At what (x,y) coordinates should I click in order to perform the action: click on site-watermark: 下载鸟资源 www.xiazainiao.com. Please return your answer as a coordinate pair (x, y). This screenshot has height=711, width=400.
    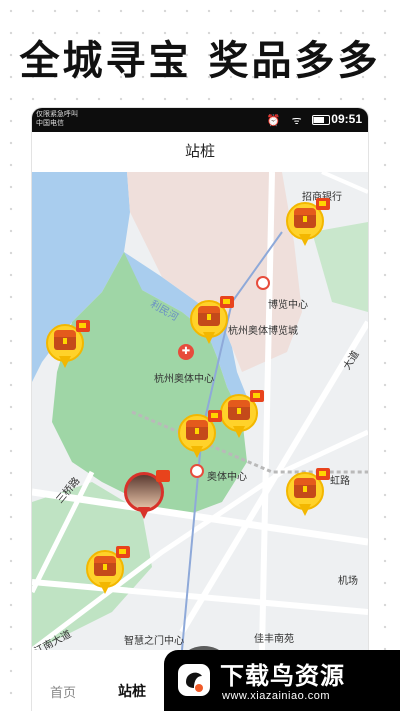
    Looking at the image, I should click on (282, 680).